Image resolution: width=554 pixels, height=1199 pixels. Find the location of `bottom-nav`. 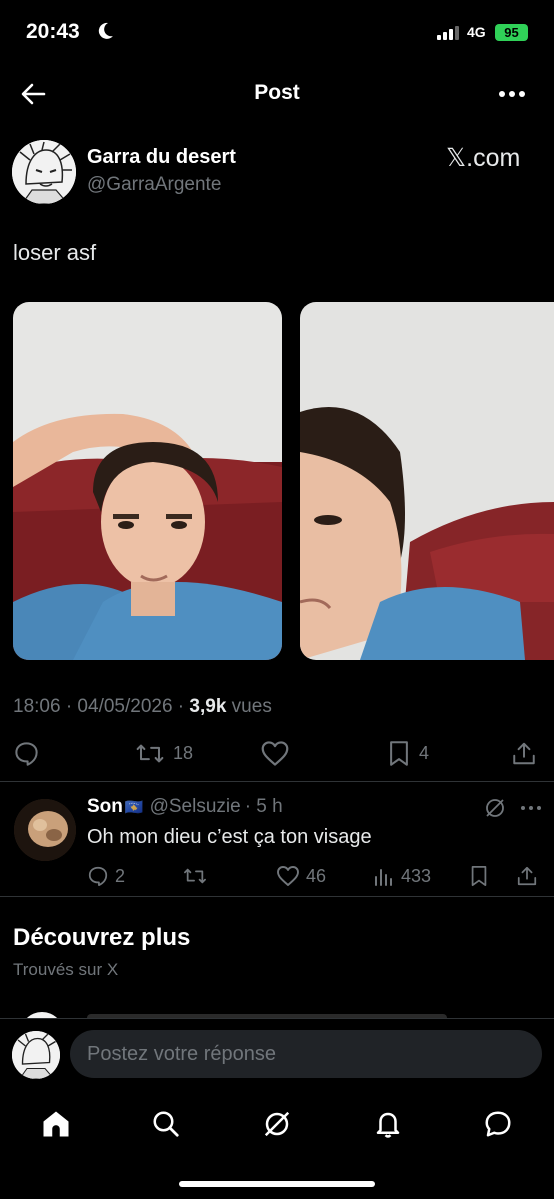

bottom-nav is located at coordinates (277, 1127).